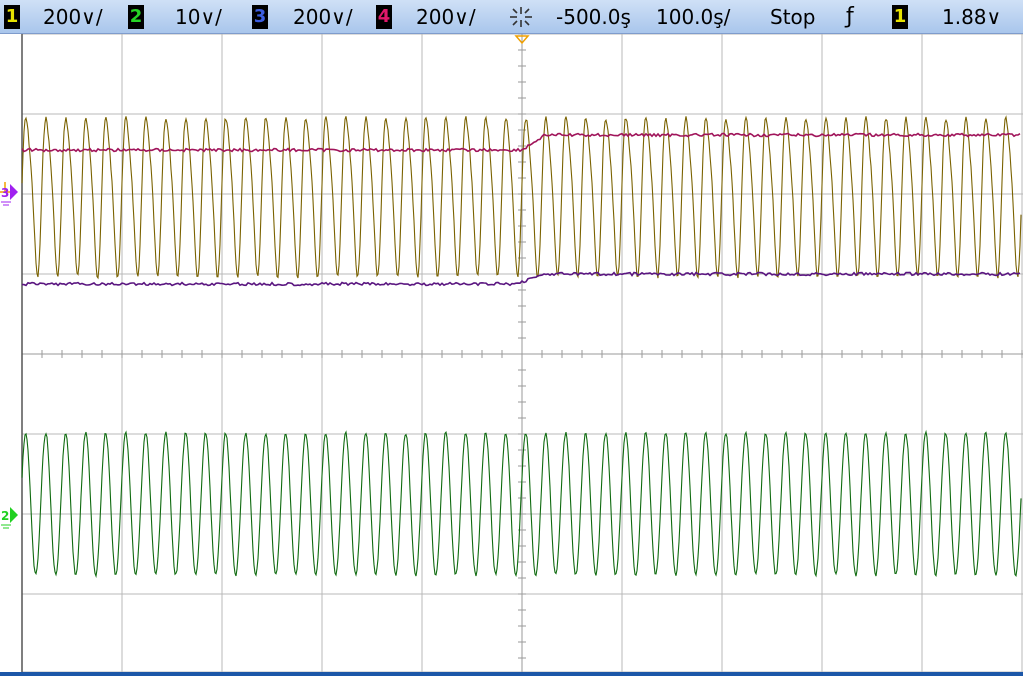 This screenshot has height=676, width=1023. Describe the element at coordinates (323, 17) in the screenshot. I see `ch3-scale: 200∨/` at that location.